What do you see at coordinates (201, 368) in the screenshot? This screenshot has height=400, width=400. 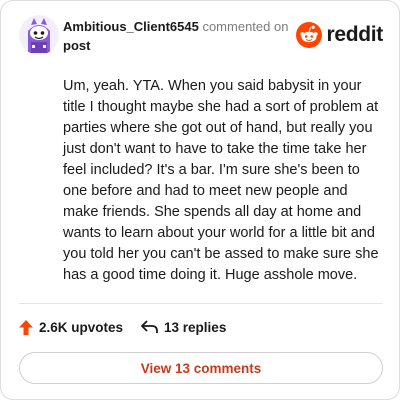 I see `view-comments-button: View 13 comments` at bounding box center [201, 368].